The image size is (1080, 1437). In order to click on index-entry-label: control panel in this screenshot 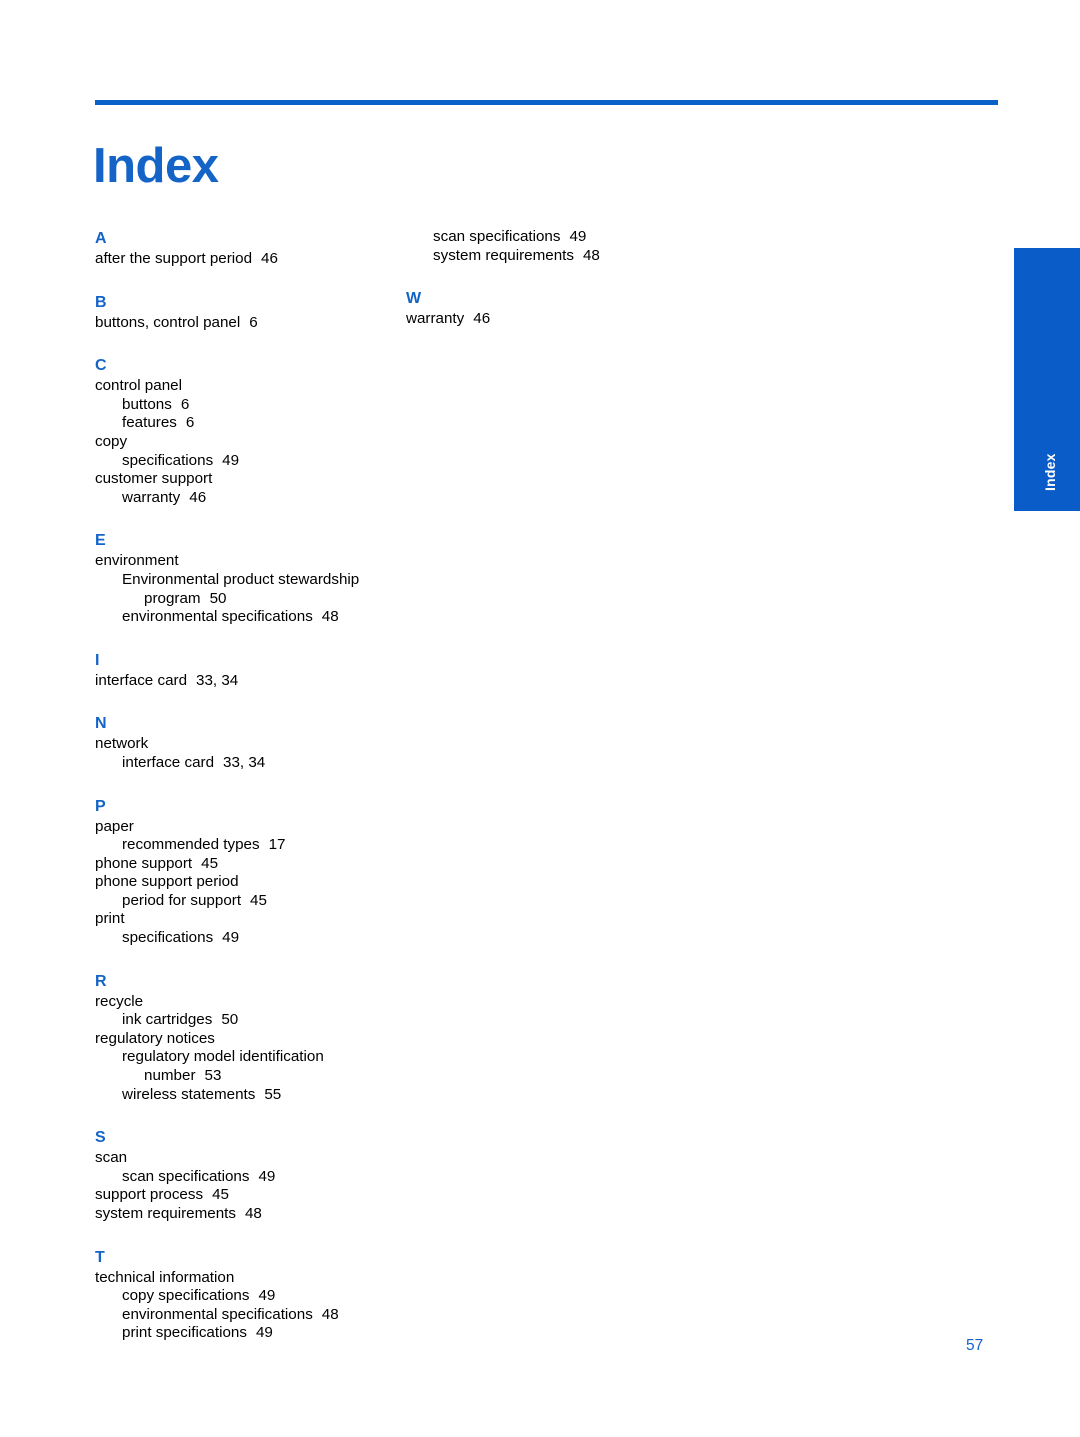, I will do `click(138, 386)`.